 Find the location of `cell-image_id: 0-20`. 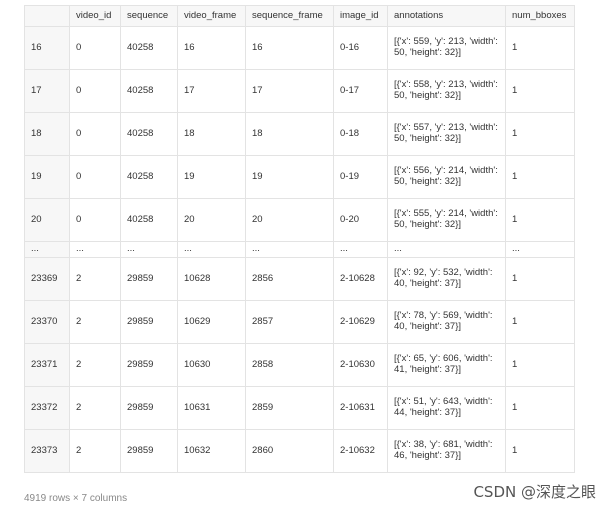

cell-image_id: 0-20 is located at coordinates (360, 220).